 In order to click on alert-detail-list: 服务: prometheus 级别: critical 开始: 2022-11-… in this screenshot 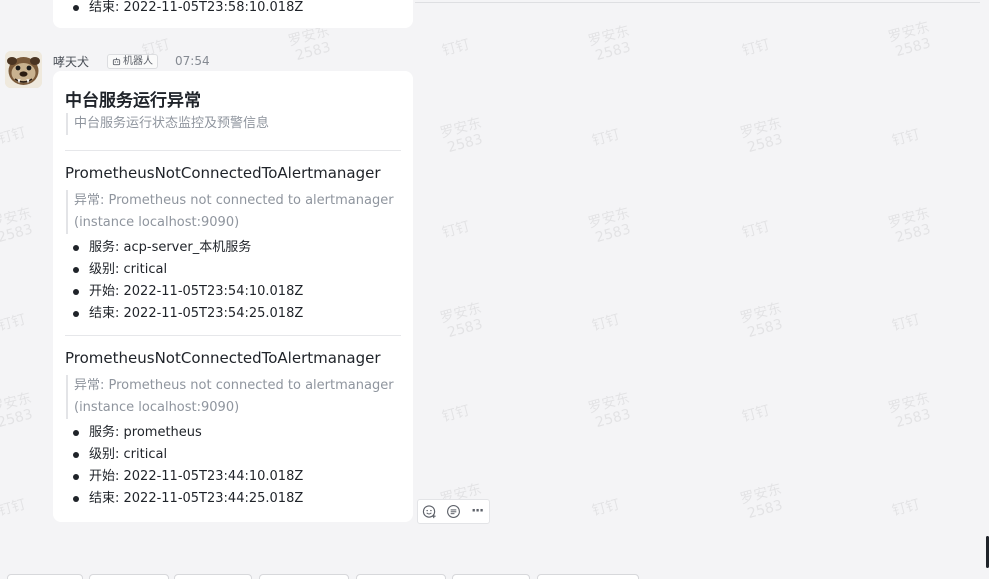, I will do `click(188, 466)`.